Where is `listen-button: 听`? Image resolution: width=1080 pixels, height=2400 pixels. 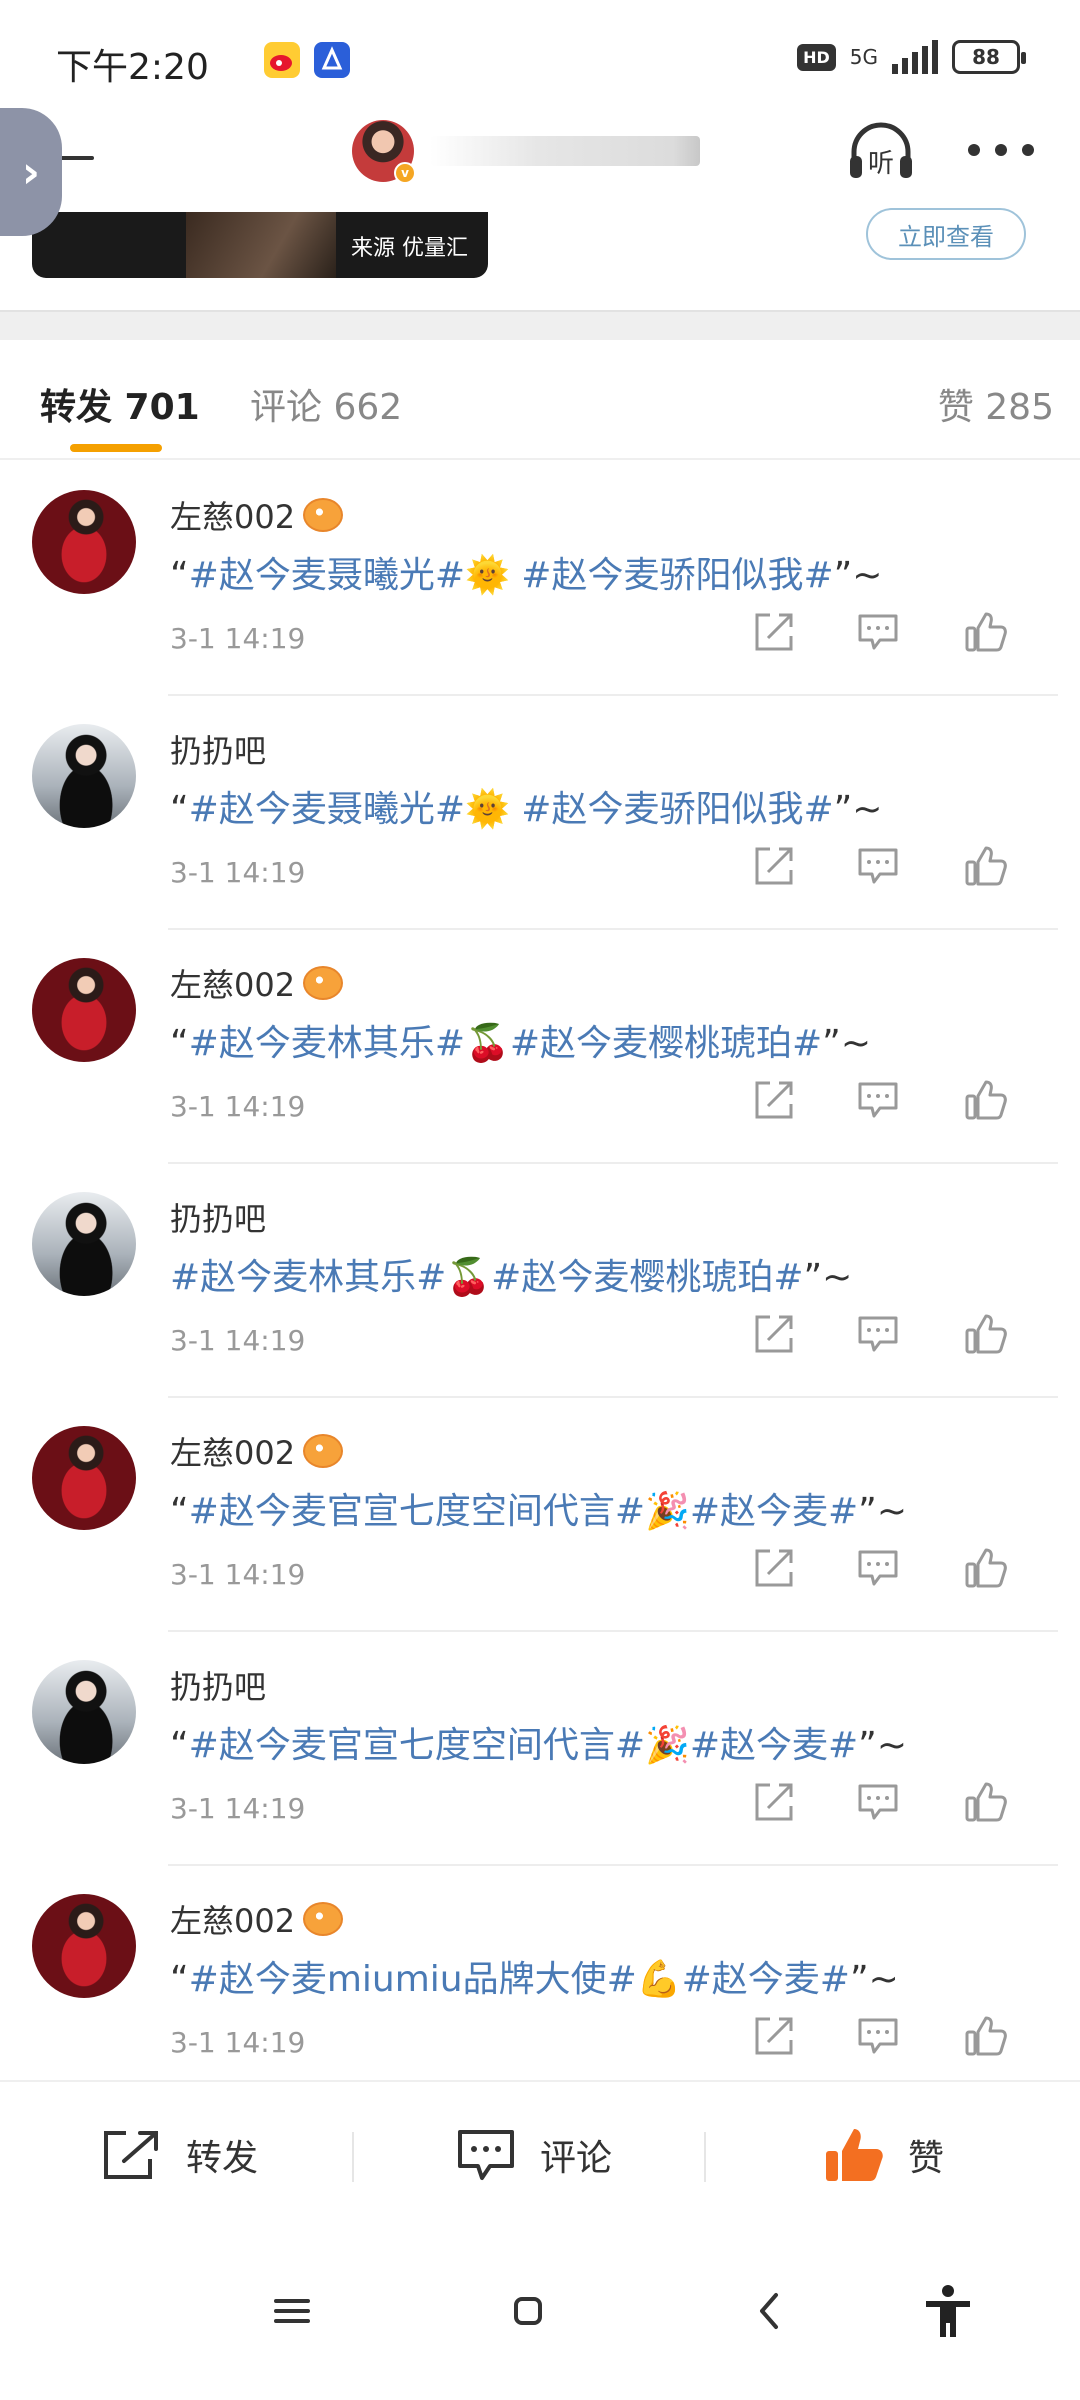
listen-button: 听 is located at coordinates (881, 152).